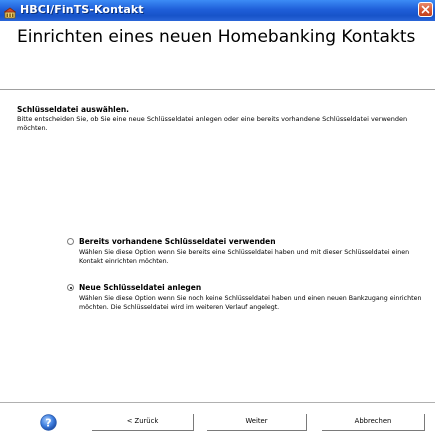 Image resolution: width=435 pixels, height=439 pixels. Describe the element at coordinates (82, 9) in the screenshot. I see `window-title: HBCI/FinTS-Kontakt` at that location.